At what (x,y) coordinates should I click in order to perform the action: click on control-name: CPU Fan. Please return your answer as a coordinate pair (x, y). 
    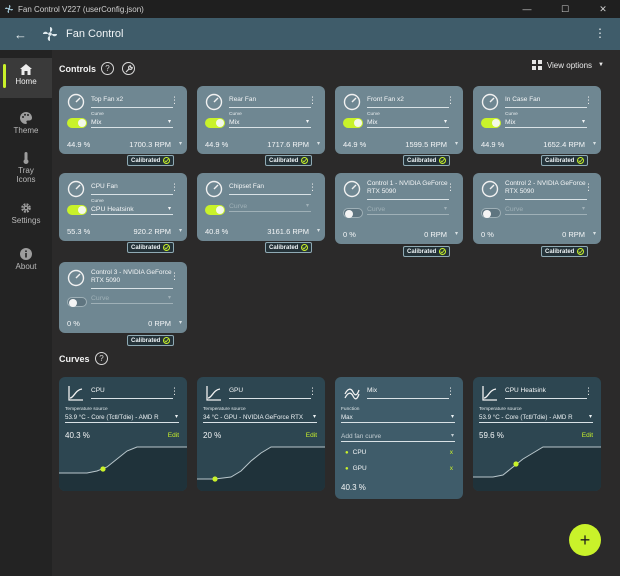
    Looking at the image, I should click on (132, 189).